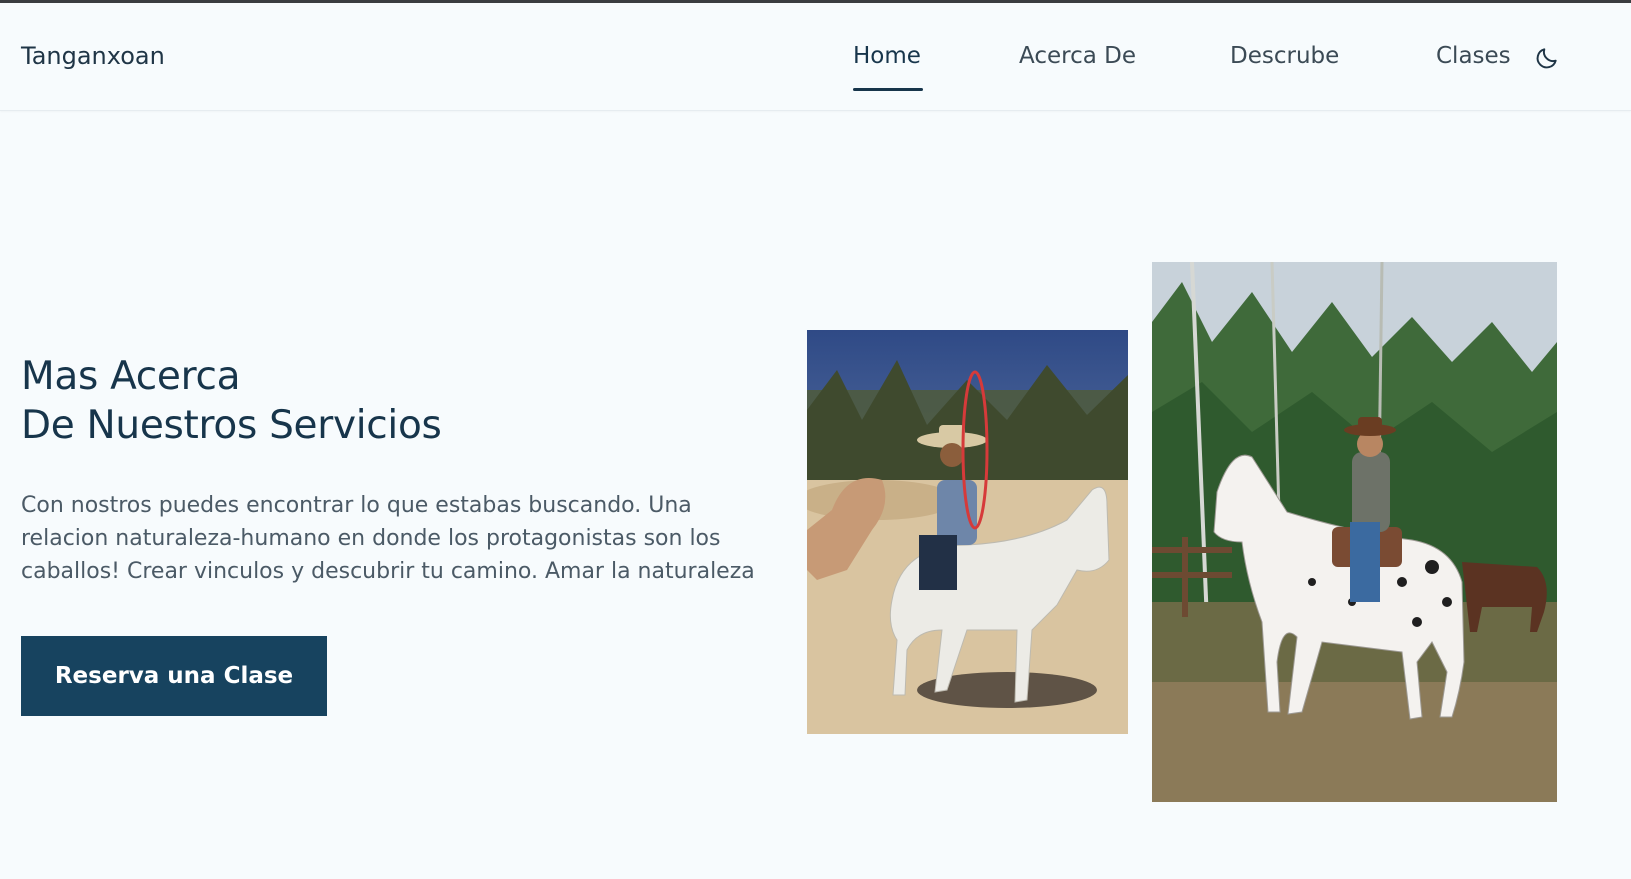  Describe the element at coordinates (967, 532) in the screenshot. I see `charro-horse-photo` at that location.